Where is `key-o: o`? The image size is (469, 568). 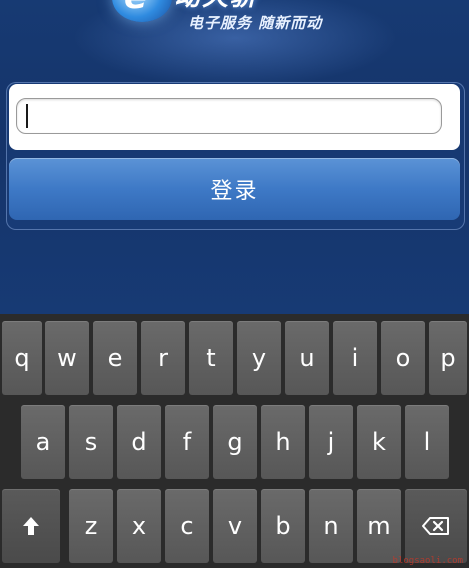
key-o: o is located at coordinates (403, 358).